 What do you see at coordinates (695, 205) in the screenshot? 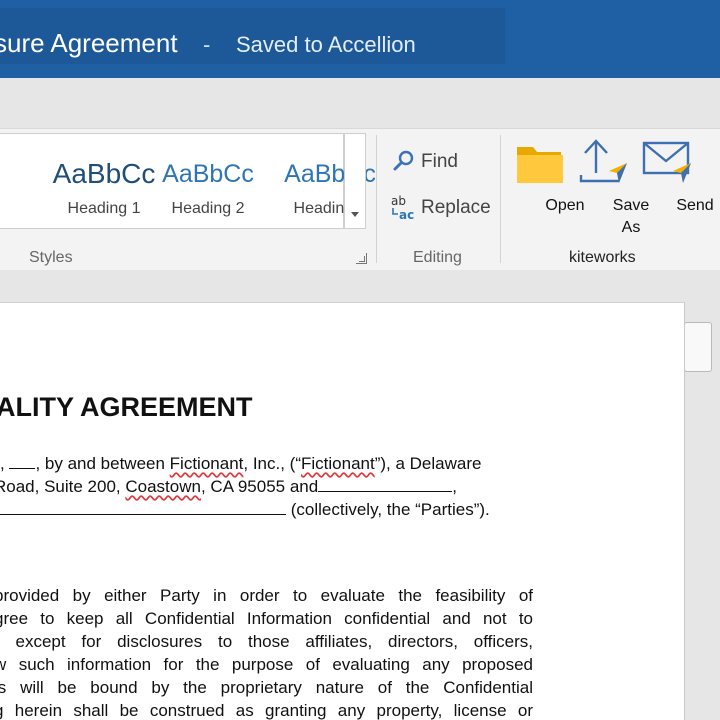
I see `send-label: Send` at bounding box center [695, 205].